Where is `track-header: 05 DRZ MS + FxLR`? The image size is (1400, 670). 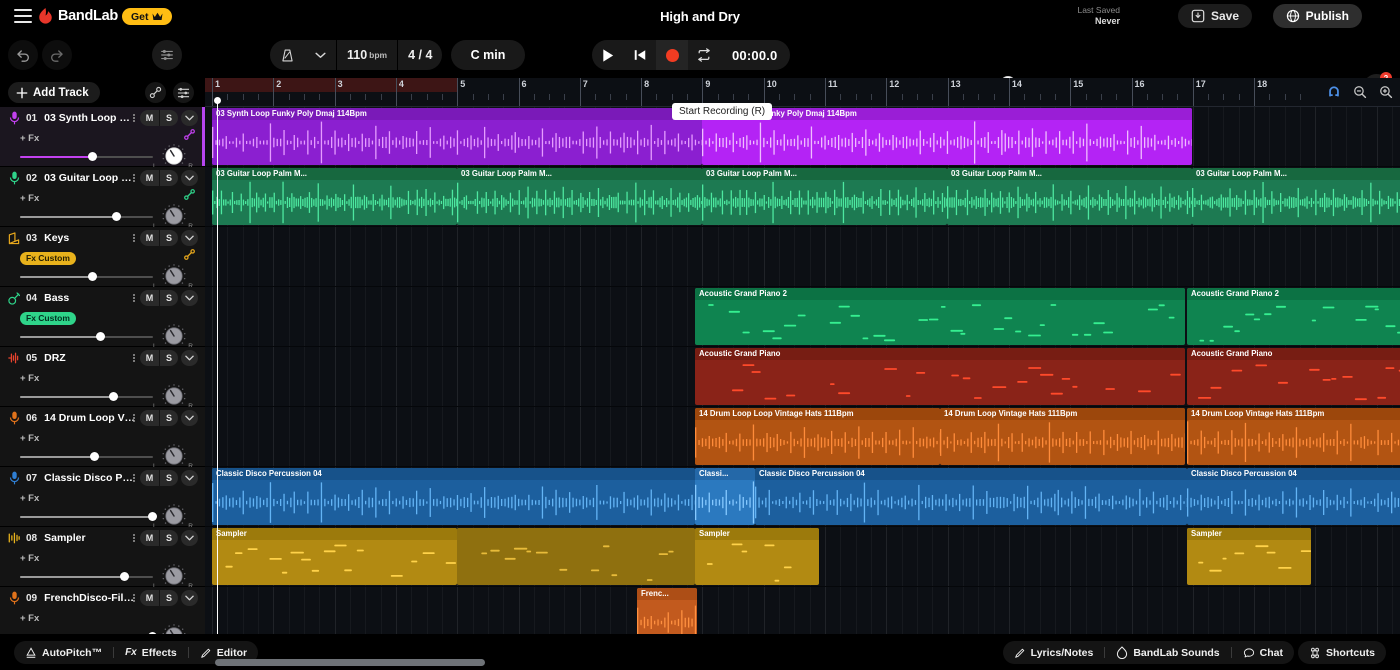
track-header: 05 DRZ MS + FxLR is located at coordinates (102, 378).